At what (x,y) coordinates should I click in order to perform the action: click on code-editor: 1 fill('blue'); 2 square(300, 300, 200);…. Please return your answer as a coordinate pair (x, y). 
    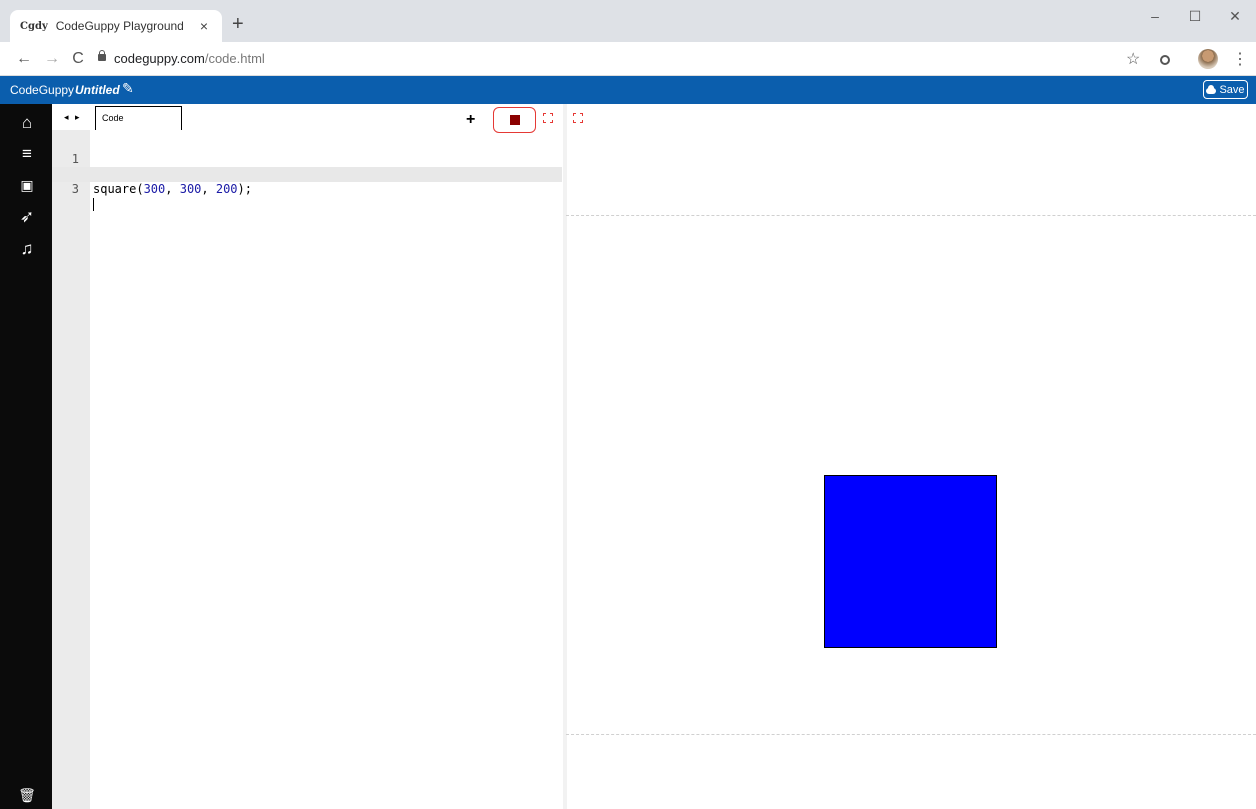
    Looking at the image, I should click on (307, 174).